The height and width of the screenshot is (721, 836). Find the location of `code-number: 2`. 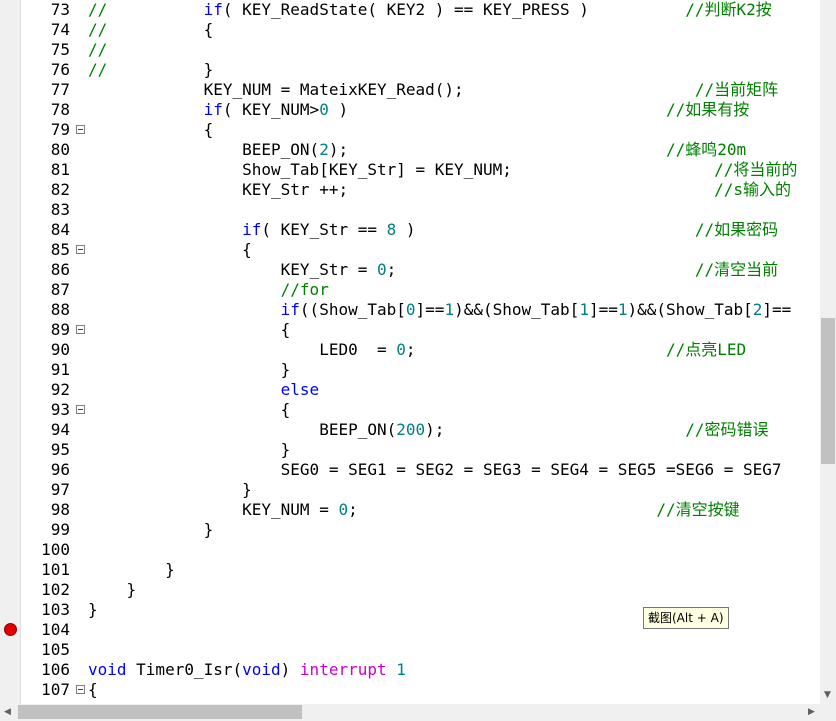

code-number: 2 is located at coordinates (324, 149).